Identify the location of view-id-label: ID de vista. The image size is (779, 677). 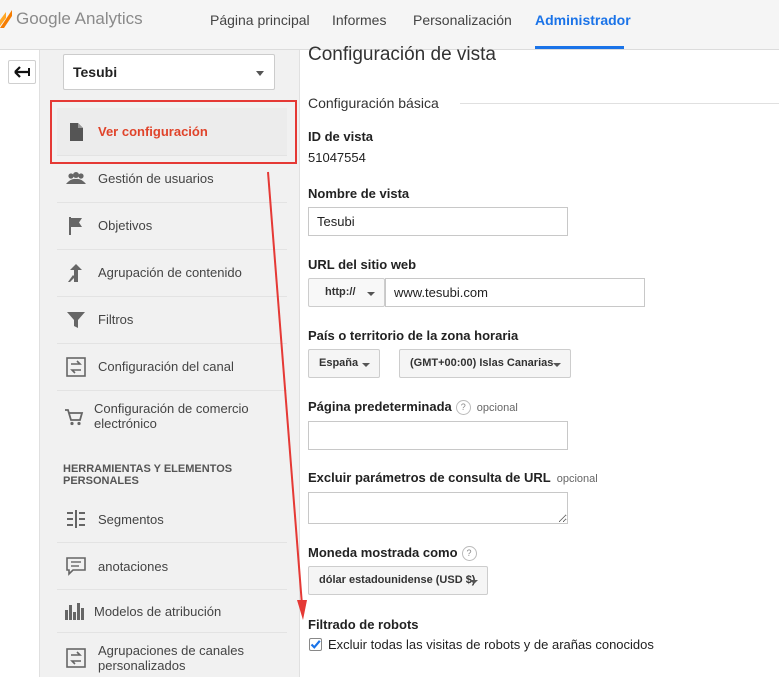
(341, 136).